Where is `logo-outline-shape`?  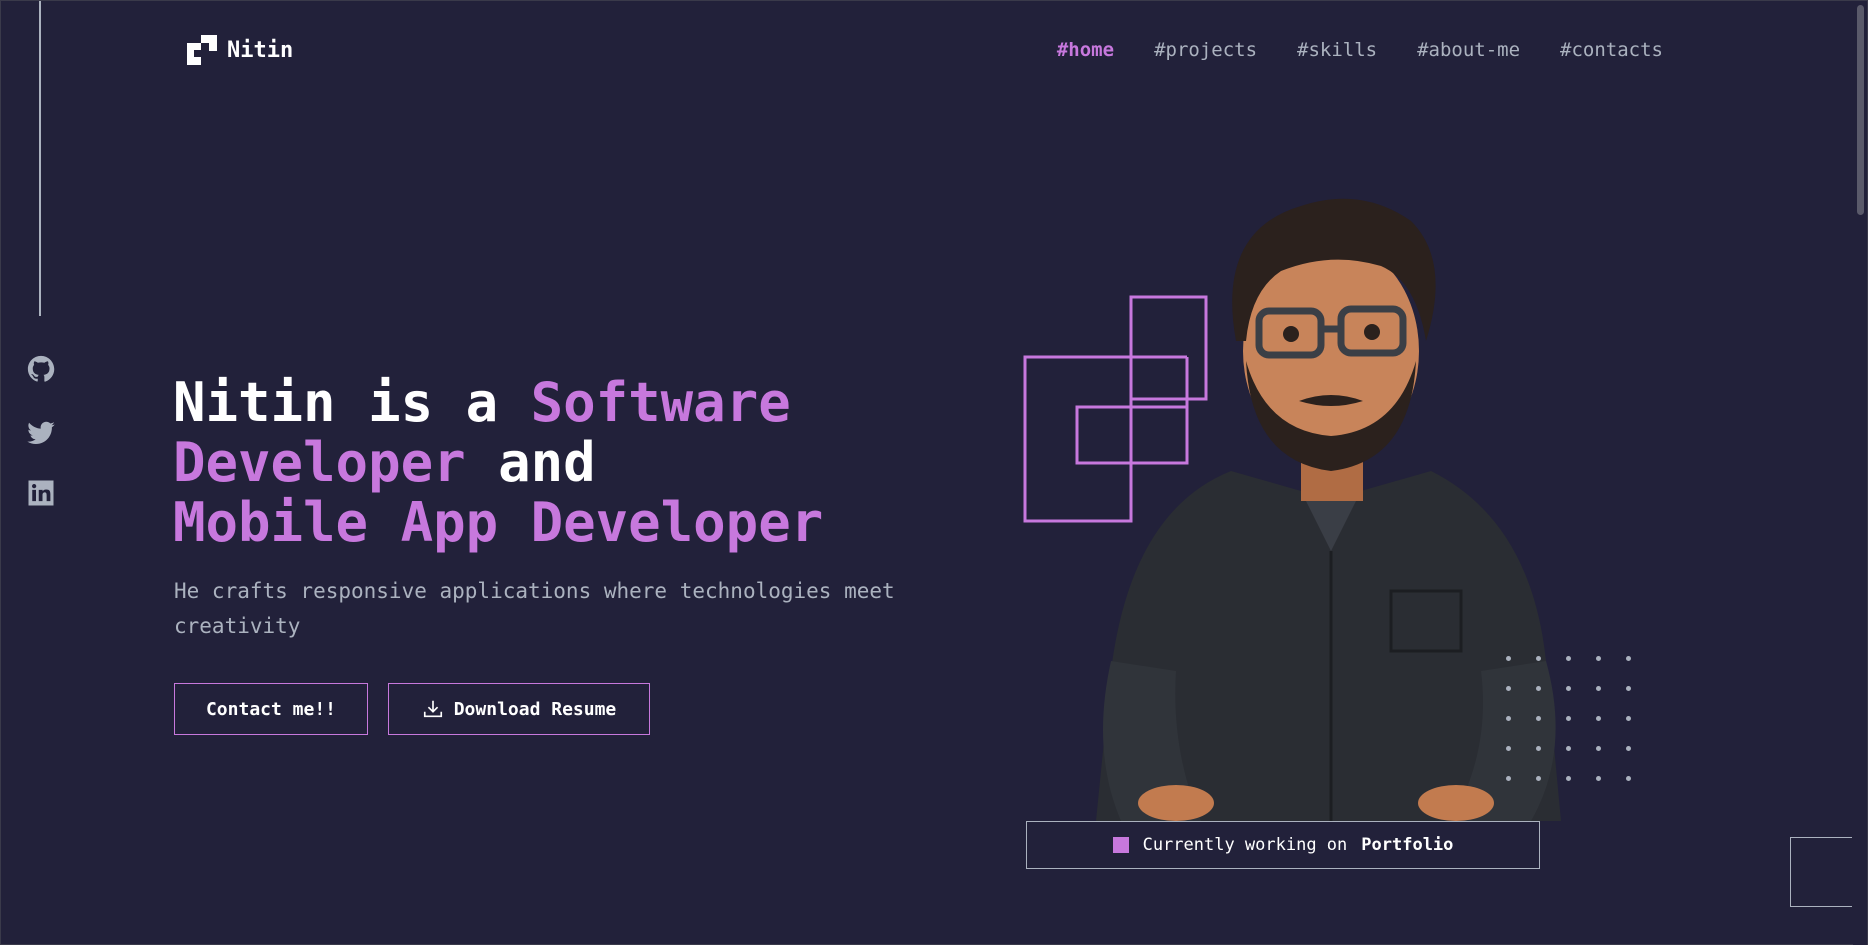
logo-outline-shape is located at coordinates (1115, 409).